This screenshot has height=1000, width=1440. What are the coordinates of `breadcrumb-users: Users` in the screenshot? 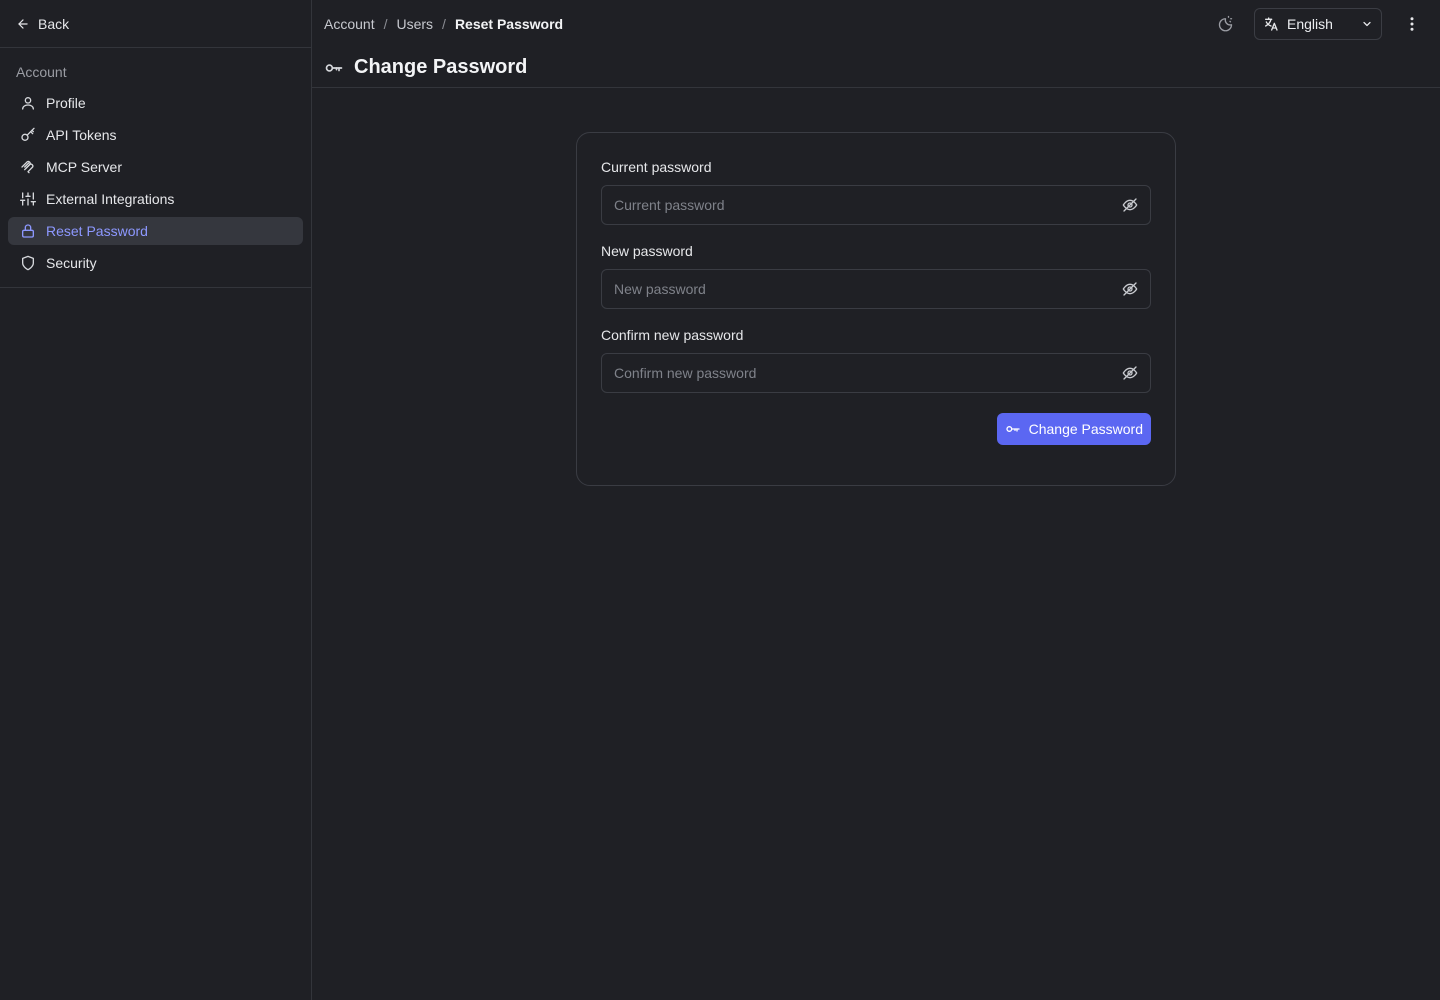 It's located at (414, 24).